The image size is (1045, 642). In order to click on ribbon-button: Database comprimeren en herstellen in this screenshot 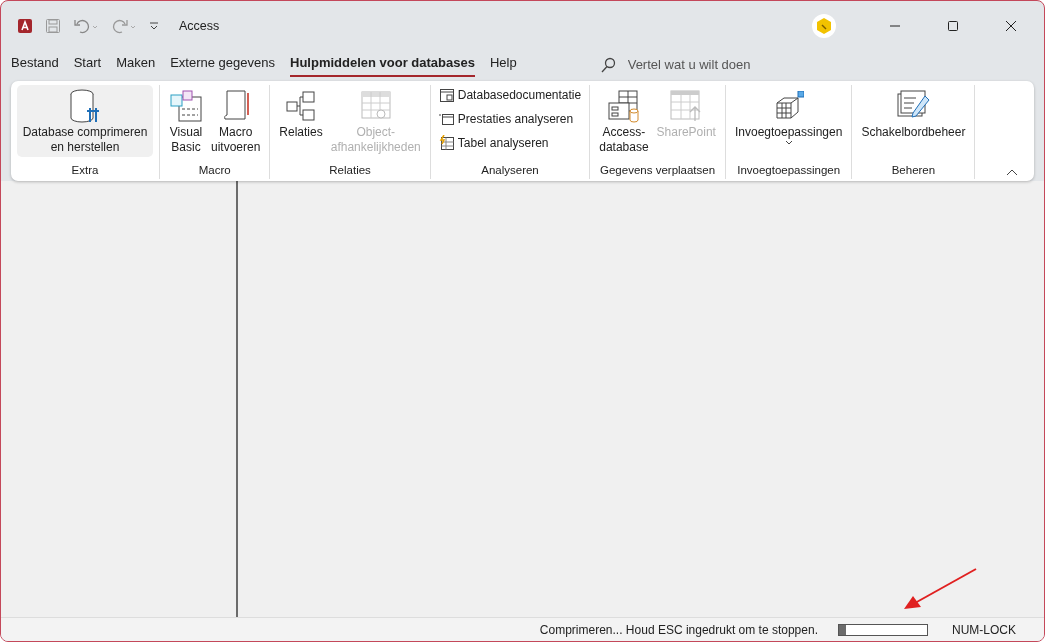, I will do `click(85, 121)`.